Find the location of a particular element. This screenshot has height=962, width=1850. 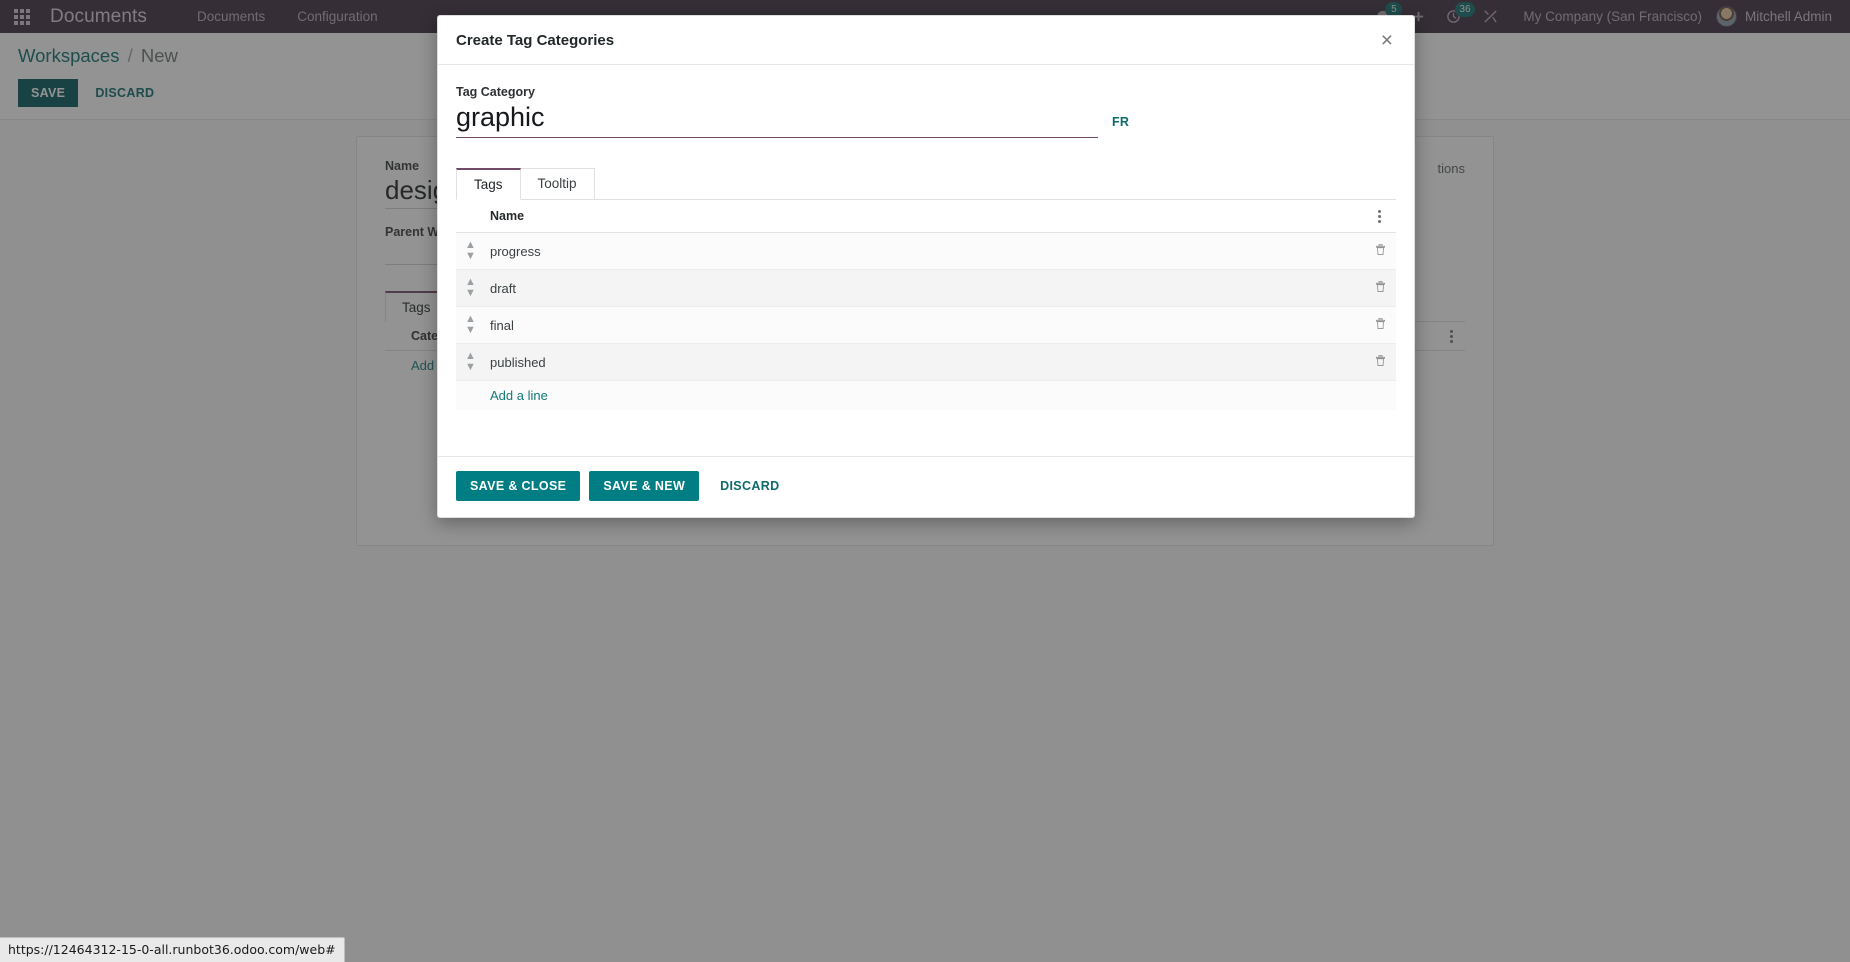

tag-category-label: Tag Category is located at coordinates (495, 92).